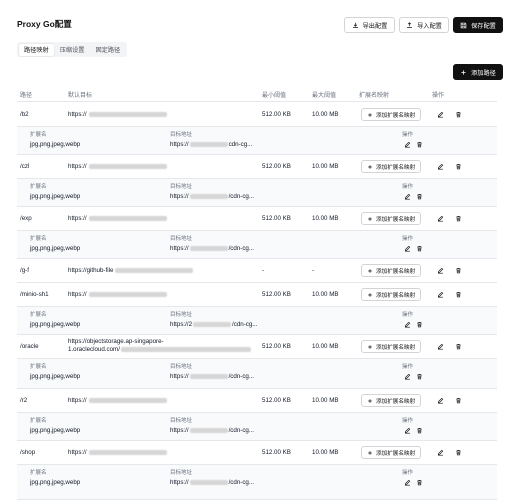 Image resolution: width=514 pixels, height=500 pixels. What do you see at coordinates (94, 349) in the screenshot?
I see `target-text-line2: 1.oraclecloud.com/` at bounding box center [94, 349].